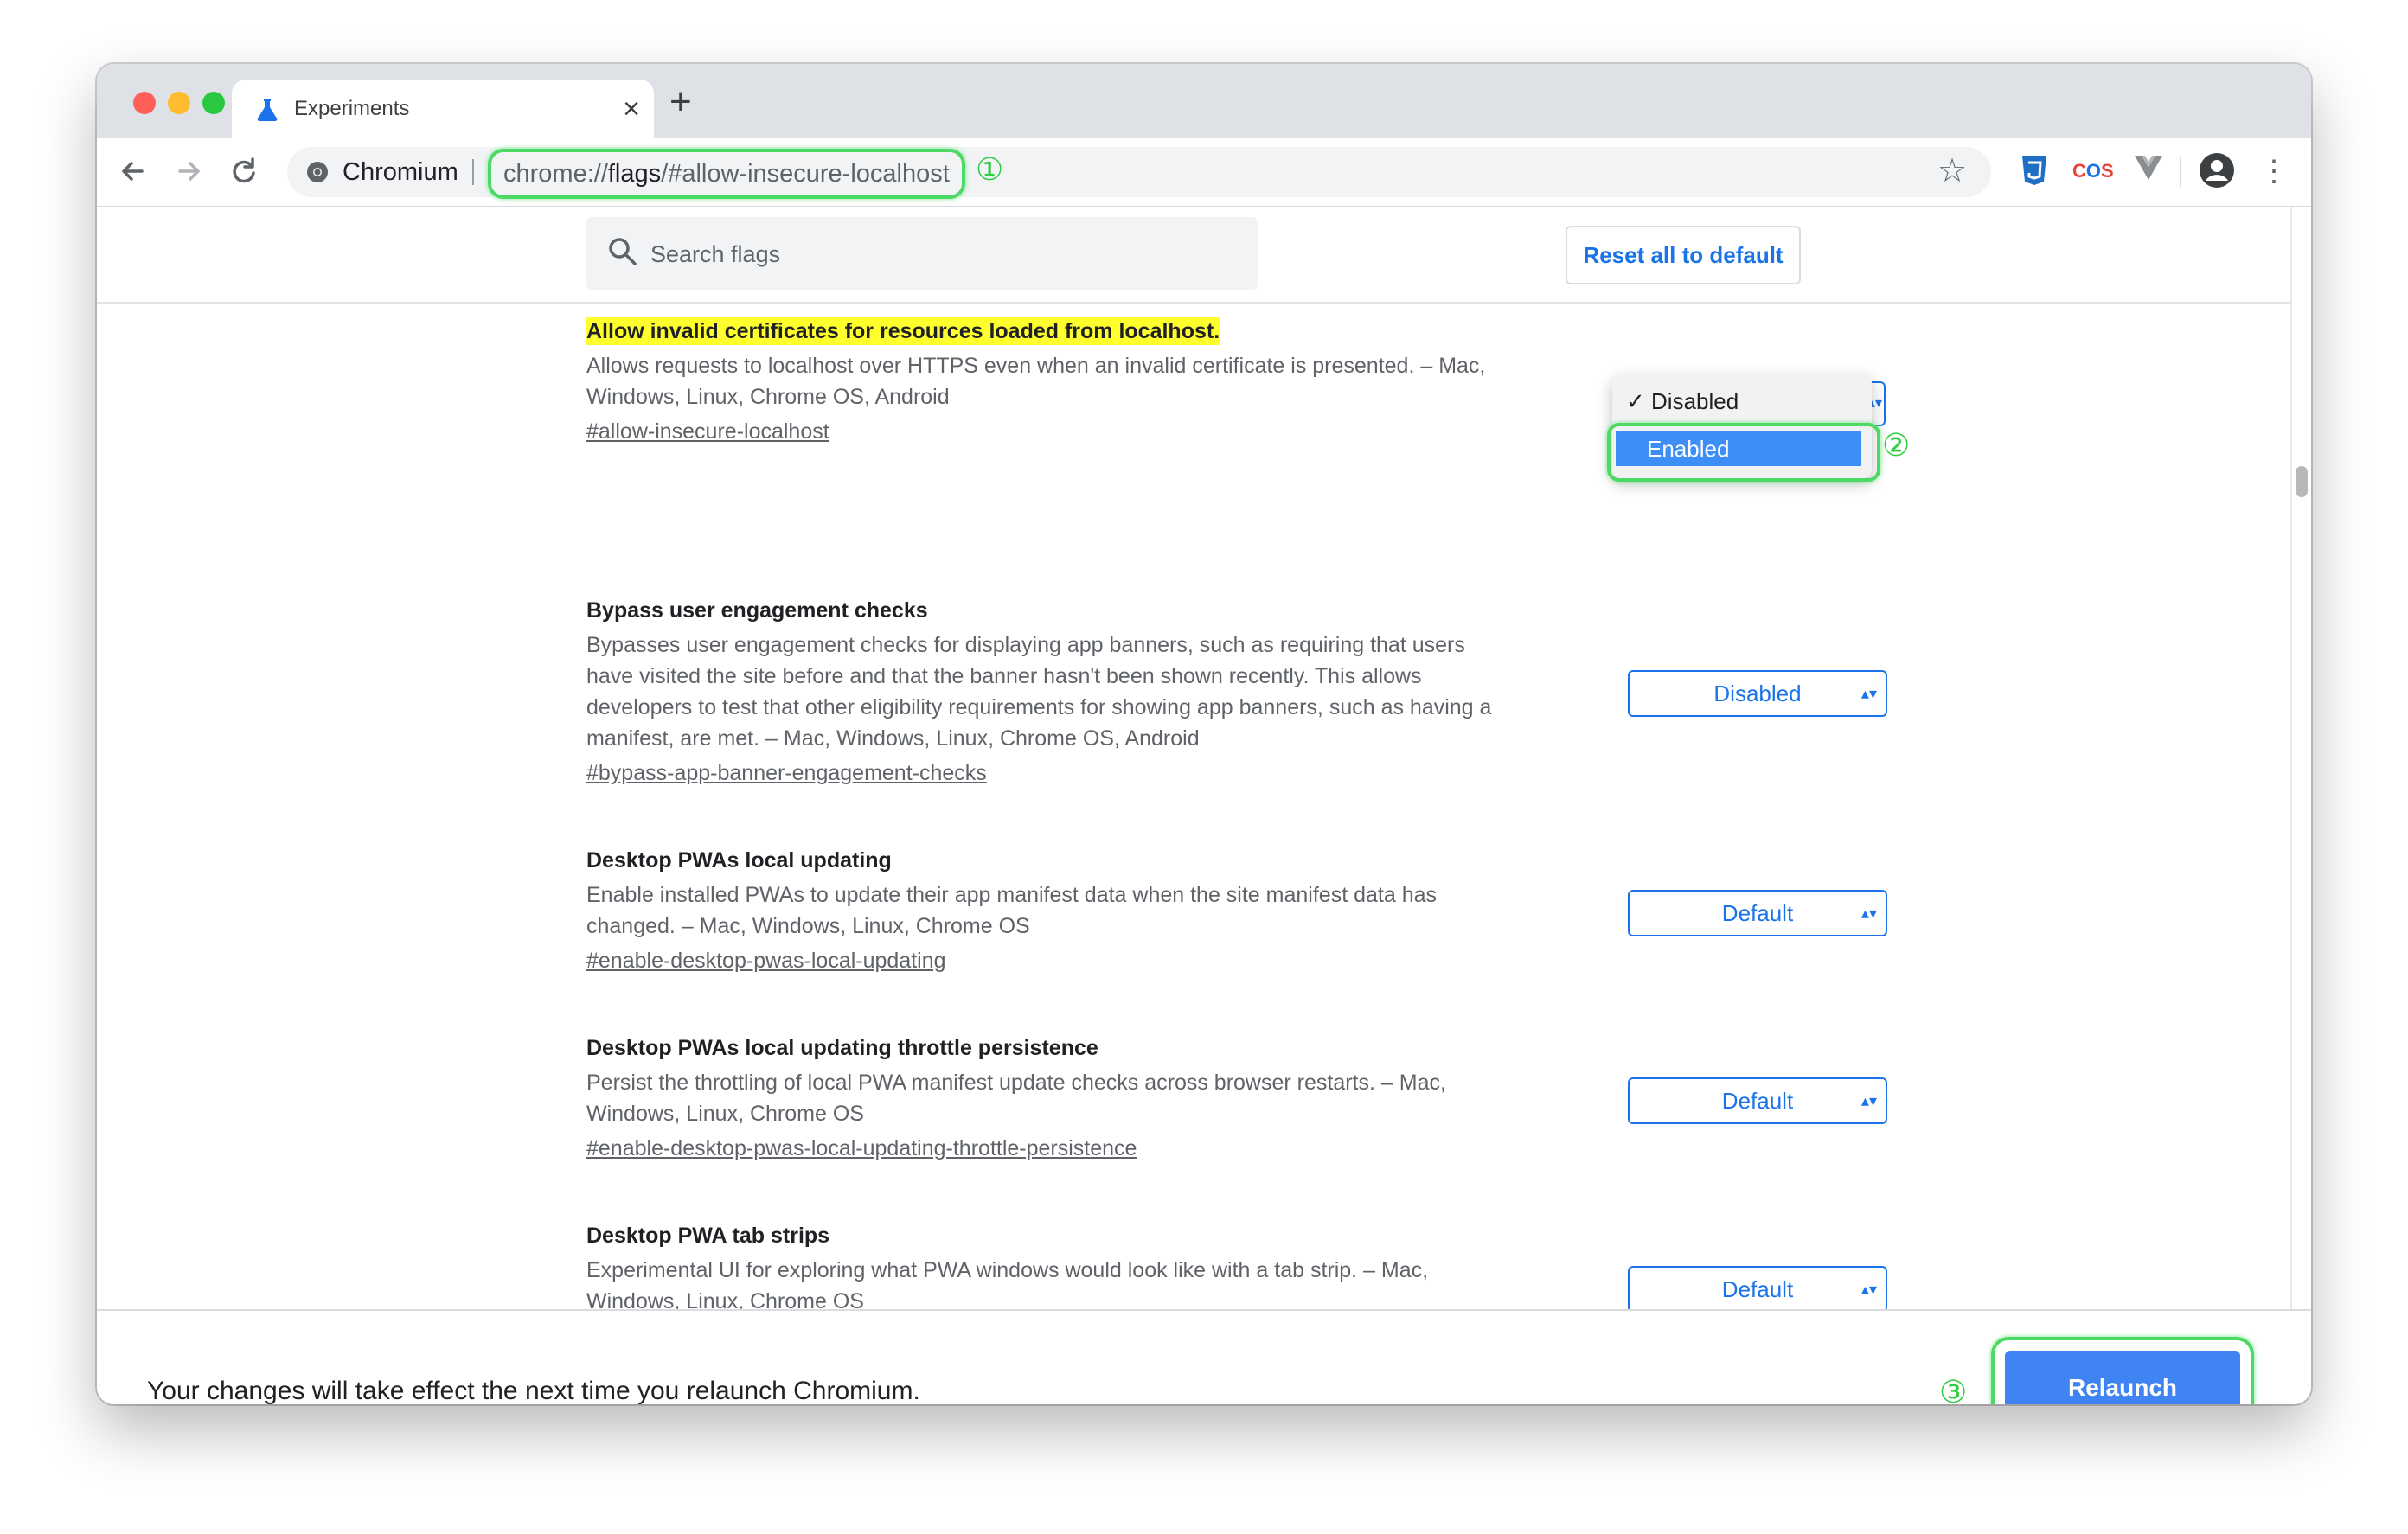 The height and width of the screenshot is (1534, 2408). I want to click on bookmark-star-icon: ☆, so click(1952, 171).